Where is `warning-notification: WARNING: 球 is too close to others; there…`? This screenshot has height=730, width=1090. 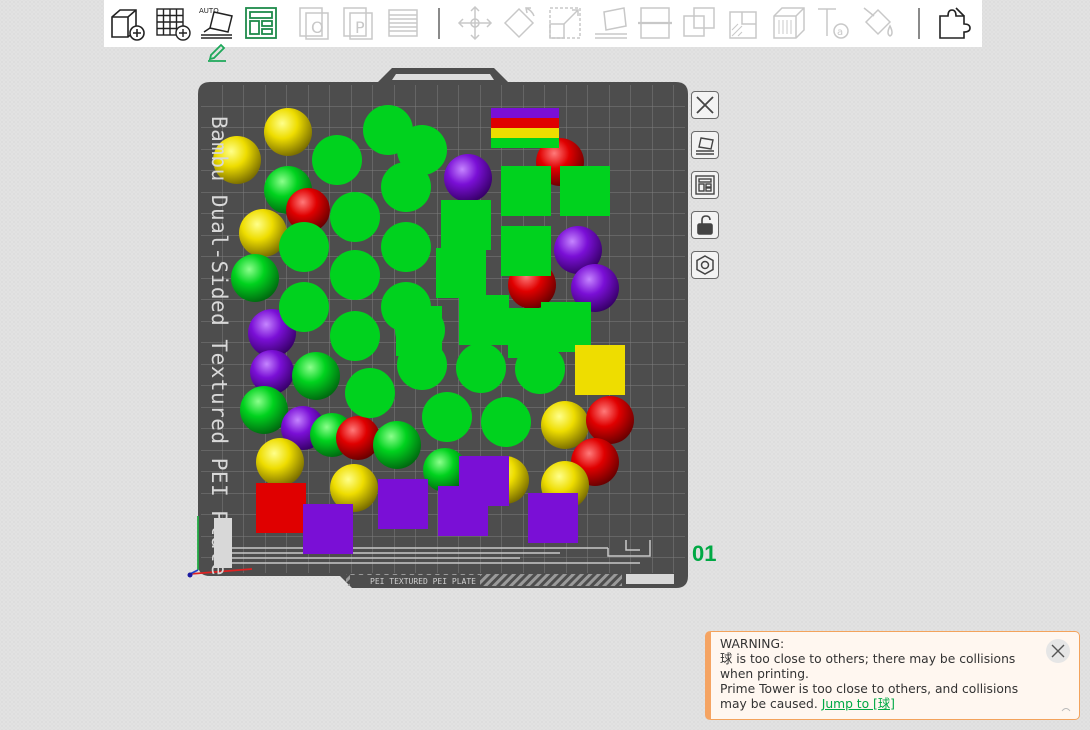
warning-notification: WARNING: 球 is too close to others; there… is located at coordinates (892, 675).